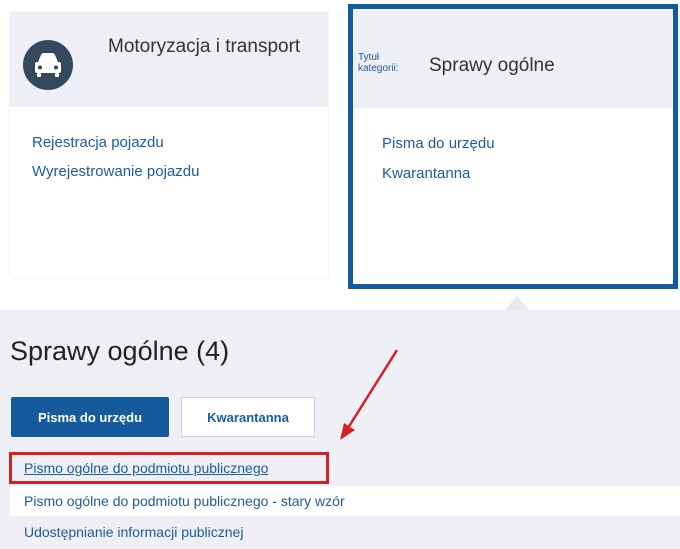  What do you see at coordinates (492, 66) in the screenshot?
I see `category-title: Sprawy ogólne` at bounding box center [492, 66].